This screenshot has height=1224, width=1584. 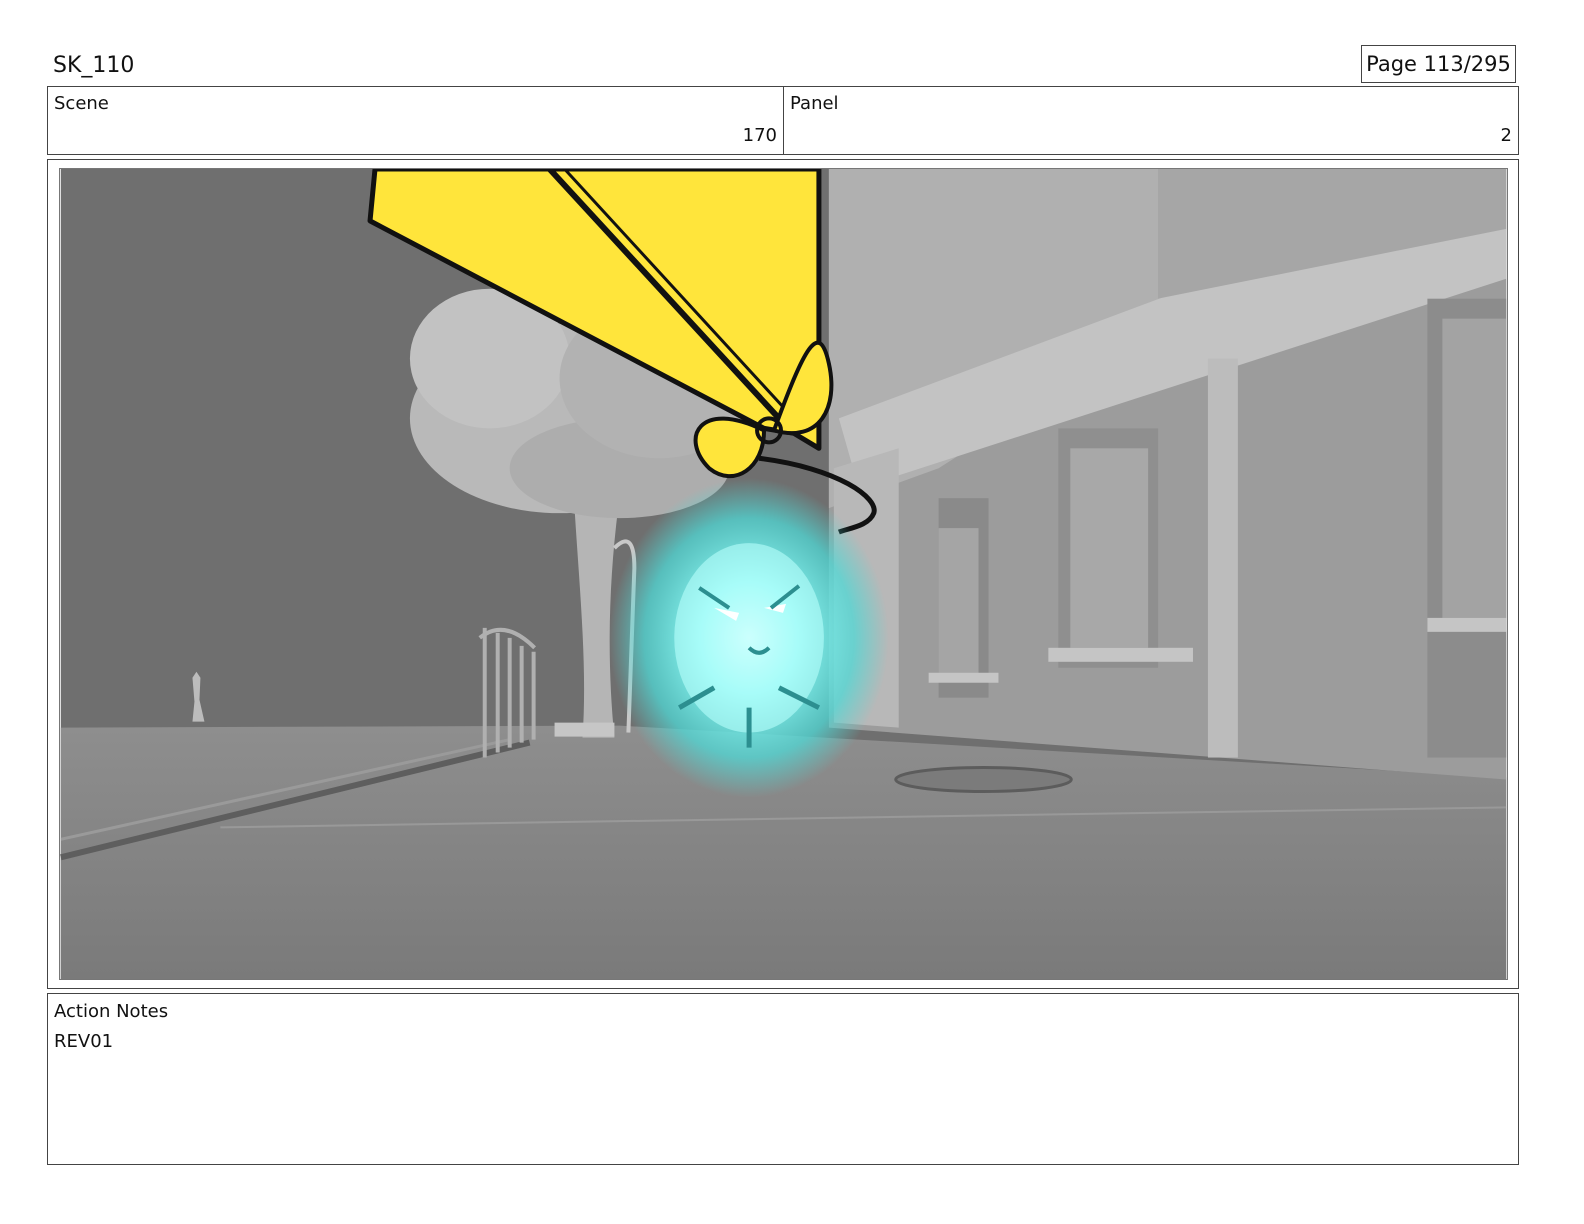 What do you see at coordinates (1506, 135) in the screenshot?
I see `panel-number: 2` at bounding box center [1506, 135].